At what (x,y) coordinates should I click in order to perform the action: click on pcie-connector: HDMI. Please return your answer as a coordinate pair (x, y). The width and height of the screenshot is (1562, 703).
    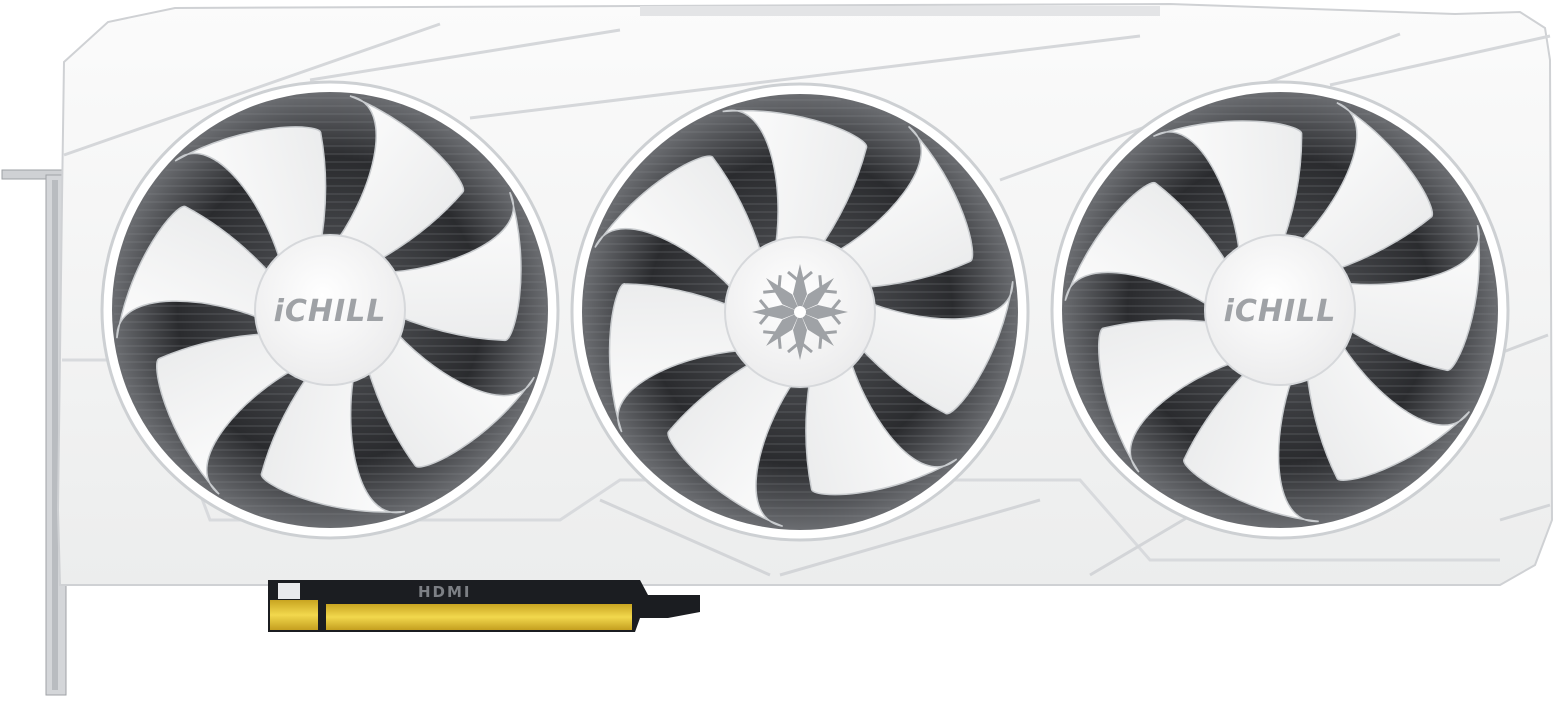
    Looking at the image, I should click on (484, 606).